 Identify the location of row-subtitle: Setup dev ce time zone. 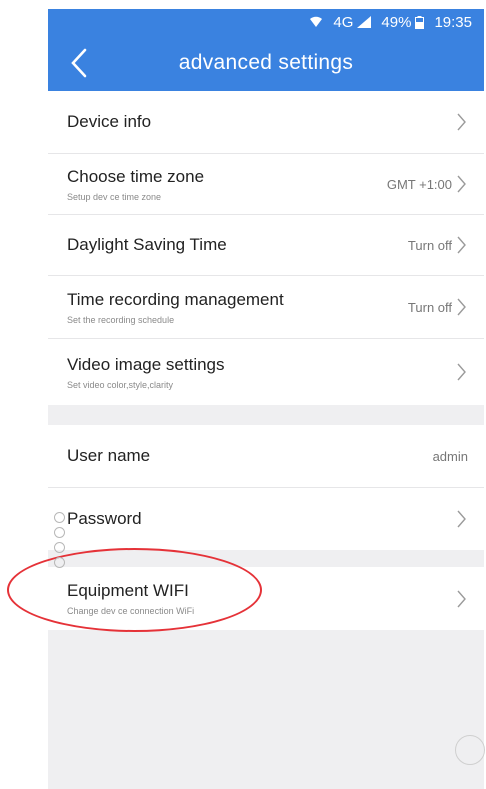
(114, 196).